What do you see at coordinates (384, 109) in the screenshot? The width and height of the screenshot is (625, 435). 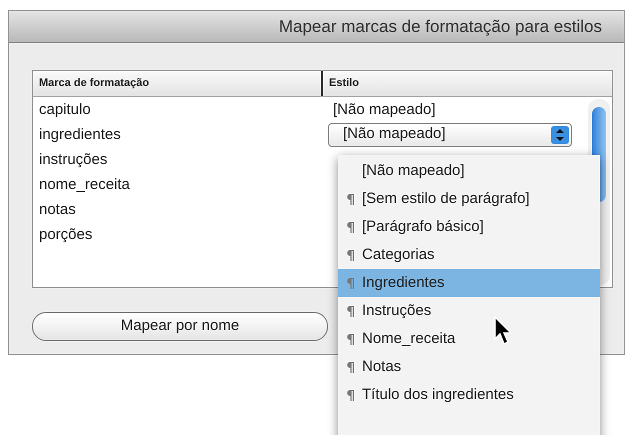 I see `table-cell-text: [Não mapeado]` at bounding box center [384, 109].